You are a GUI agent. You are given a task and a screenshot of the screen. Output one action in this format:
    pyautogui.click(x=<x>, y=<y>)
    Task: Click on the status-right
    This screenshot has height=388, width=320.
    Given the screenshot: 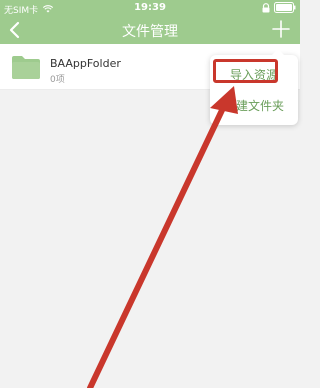 What is the action you would take?
    pyautogui.click(x=278, y=7)
    